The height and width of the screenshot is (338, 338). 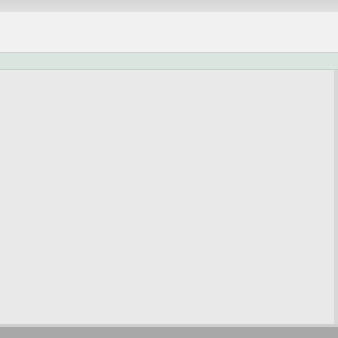 What do you see at coordinates (169, 6) in the screenshot?
I see `window-top-edge` at bounding box center [169, 6].